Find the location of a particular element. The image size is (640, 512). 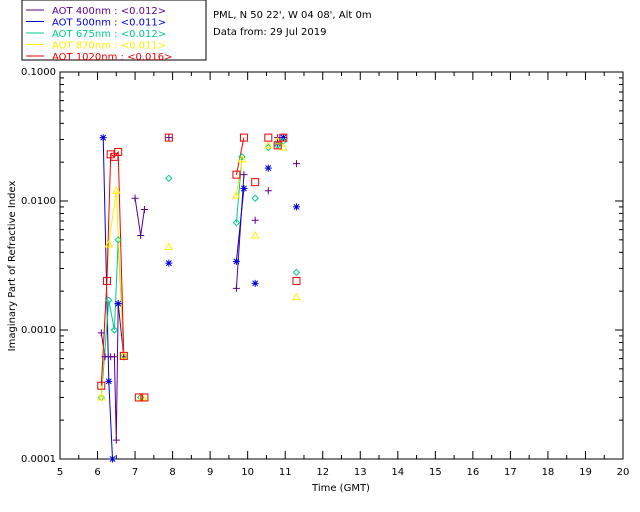

legend-entry: AOT 400nm : <0.012> is located at coordinates (109, 11).